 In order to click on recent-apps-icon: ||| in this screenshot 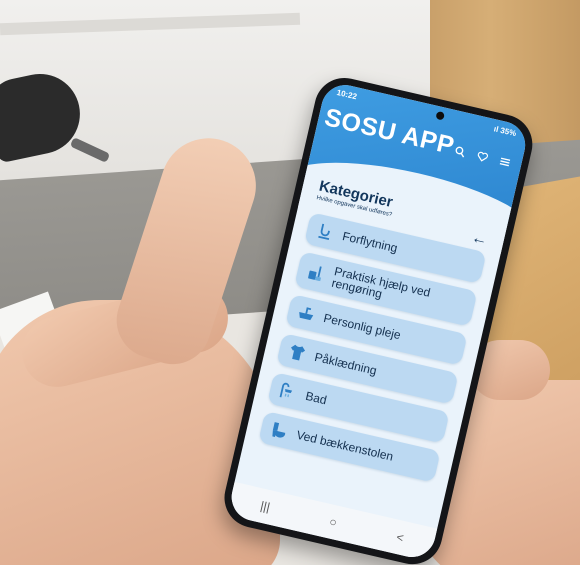, I will do `click(265, 506)`.